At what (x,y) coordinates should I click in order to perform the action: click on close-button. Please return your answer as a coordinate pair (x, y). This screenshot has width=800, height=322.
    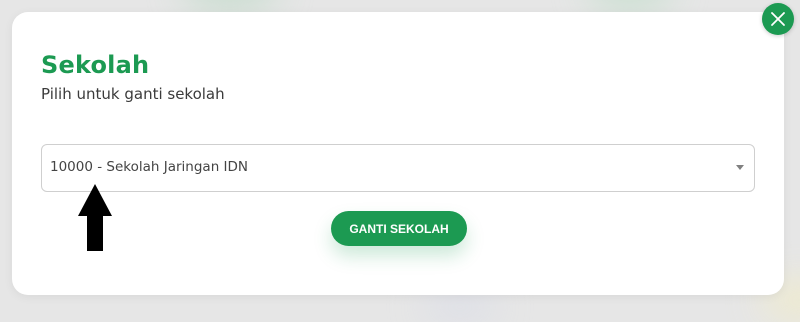
    Looking at the image, I should click on (778, 19).